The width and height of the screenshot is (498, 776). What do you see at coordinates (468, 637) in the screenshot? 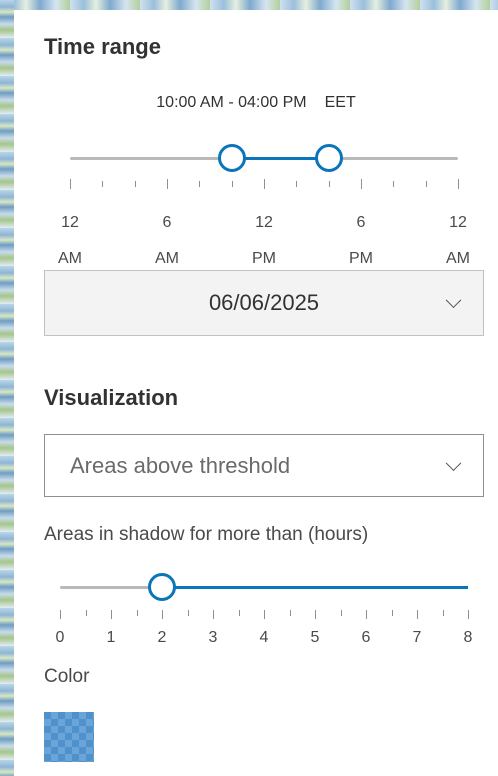
I see `threshold-scale-label: 8` at bounding box center [468, 637].